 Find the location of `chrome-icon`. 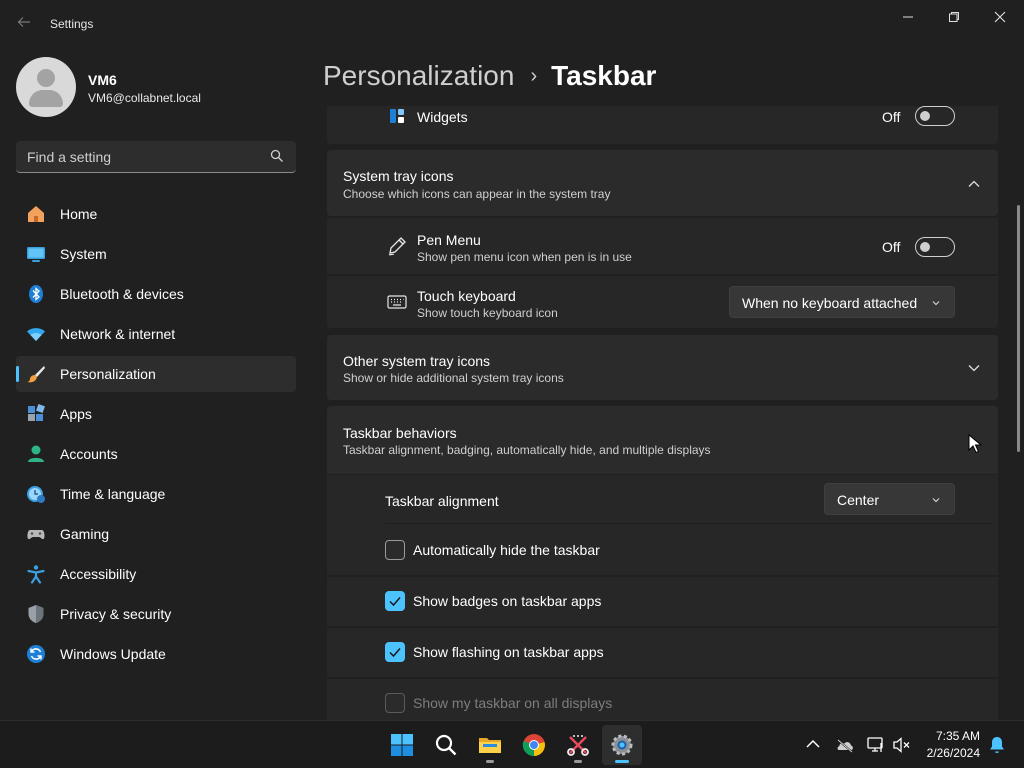

chrome-icon is located at coordinates (533, 745).